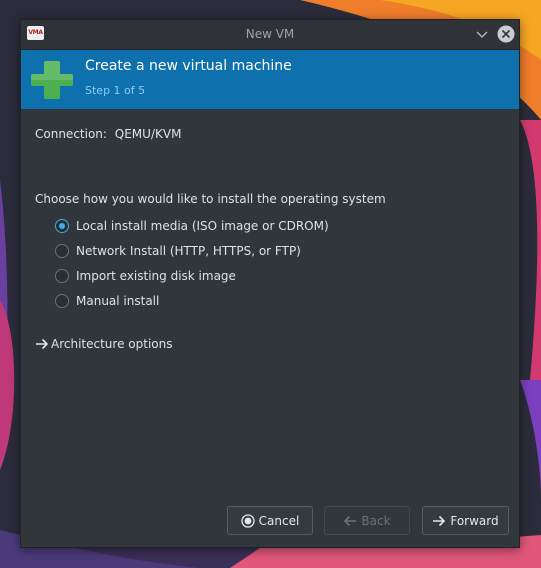 This screenshot has height=568, width=541. What do you see at coordinates (506, 34) in the screenshot?
I see `close-icon` at bounding box center [506, 34].